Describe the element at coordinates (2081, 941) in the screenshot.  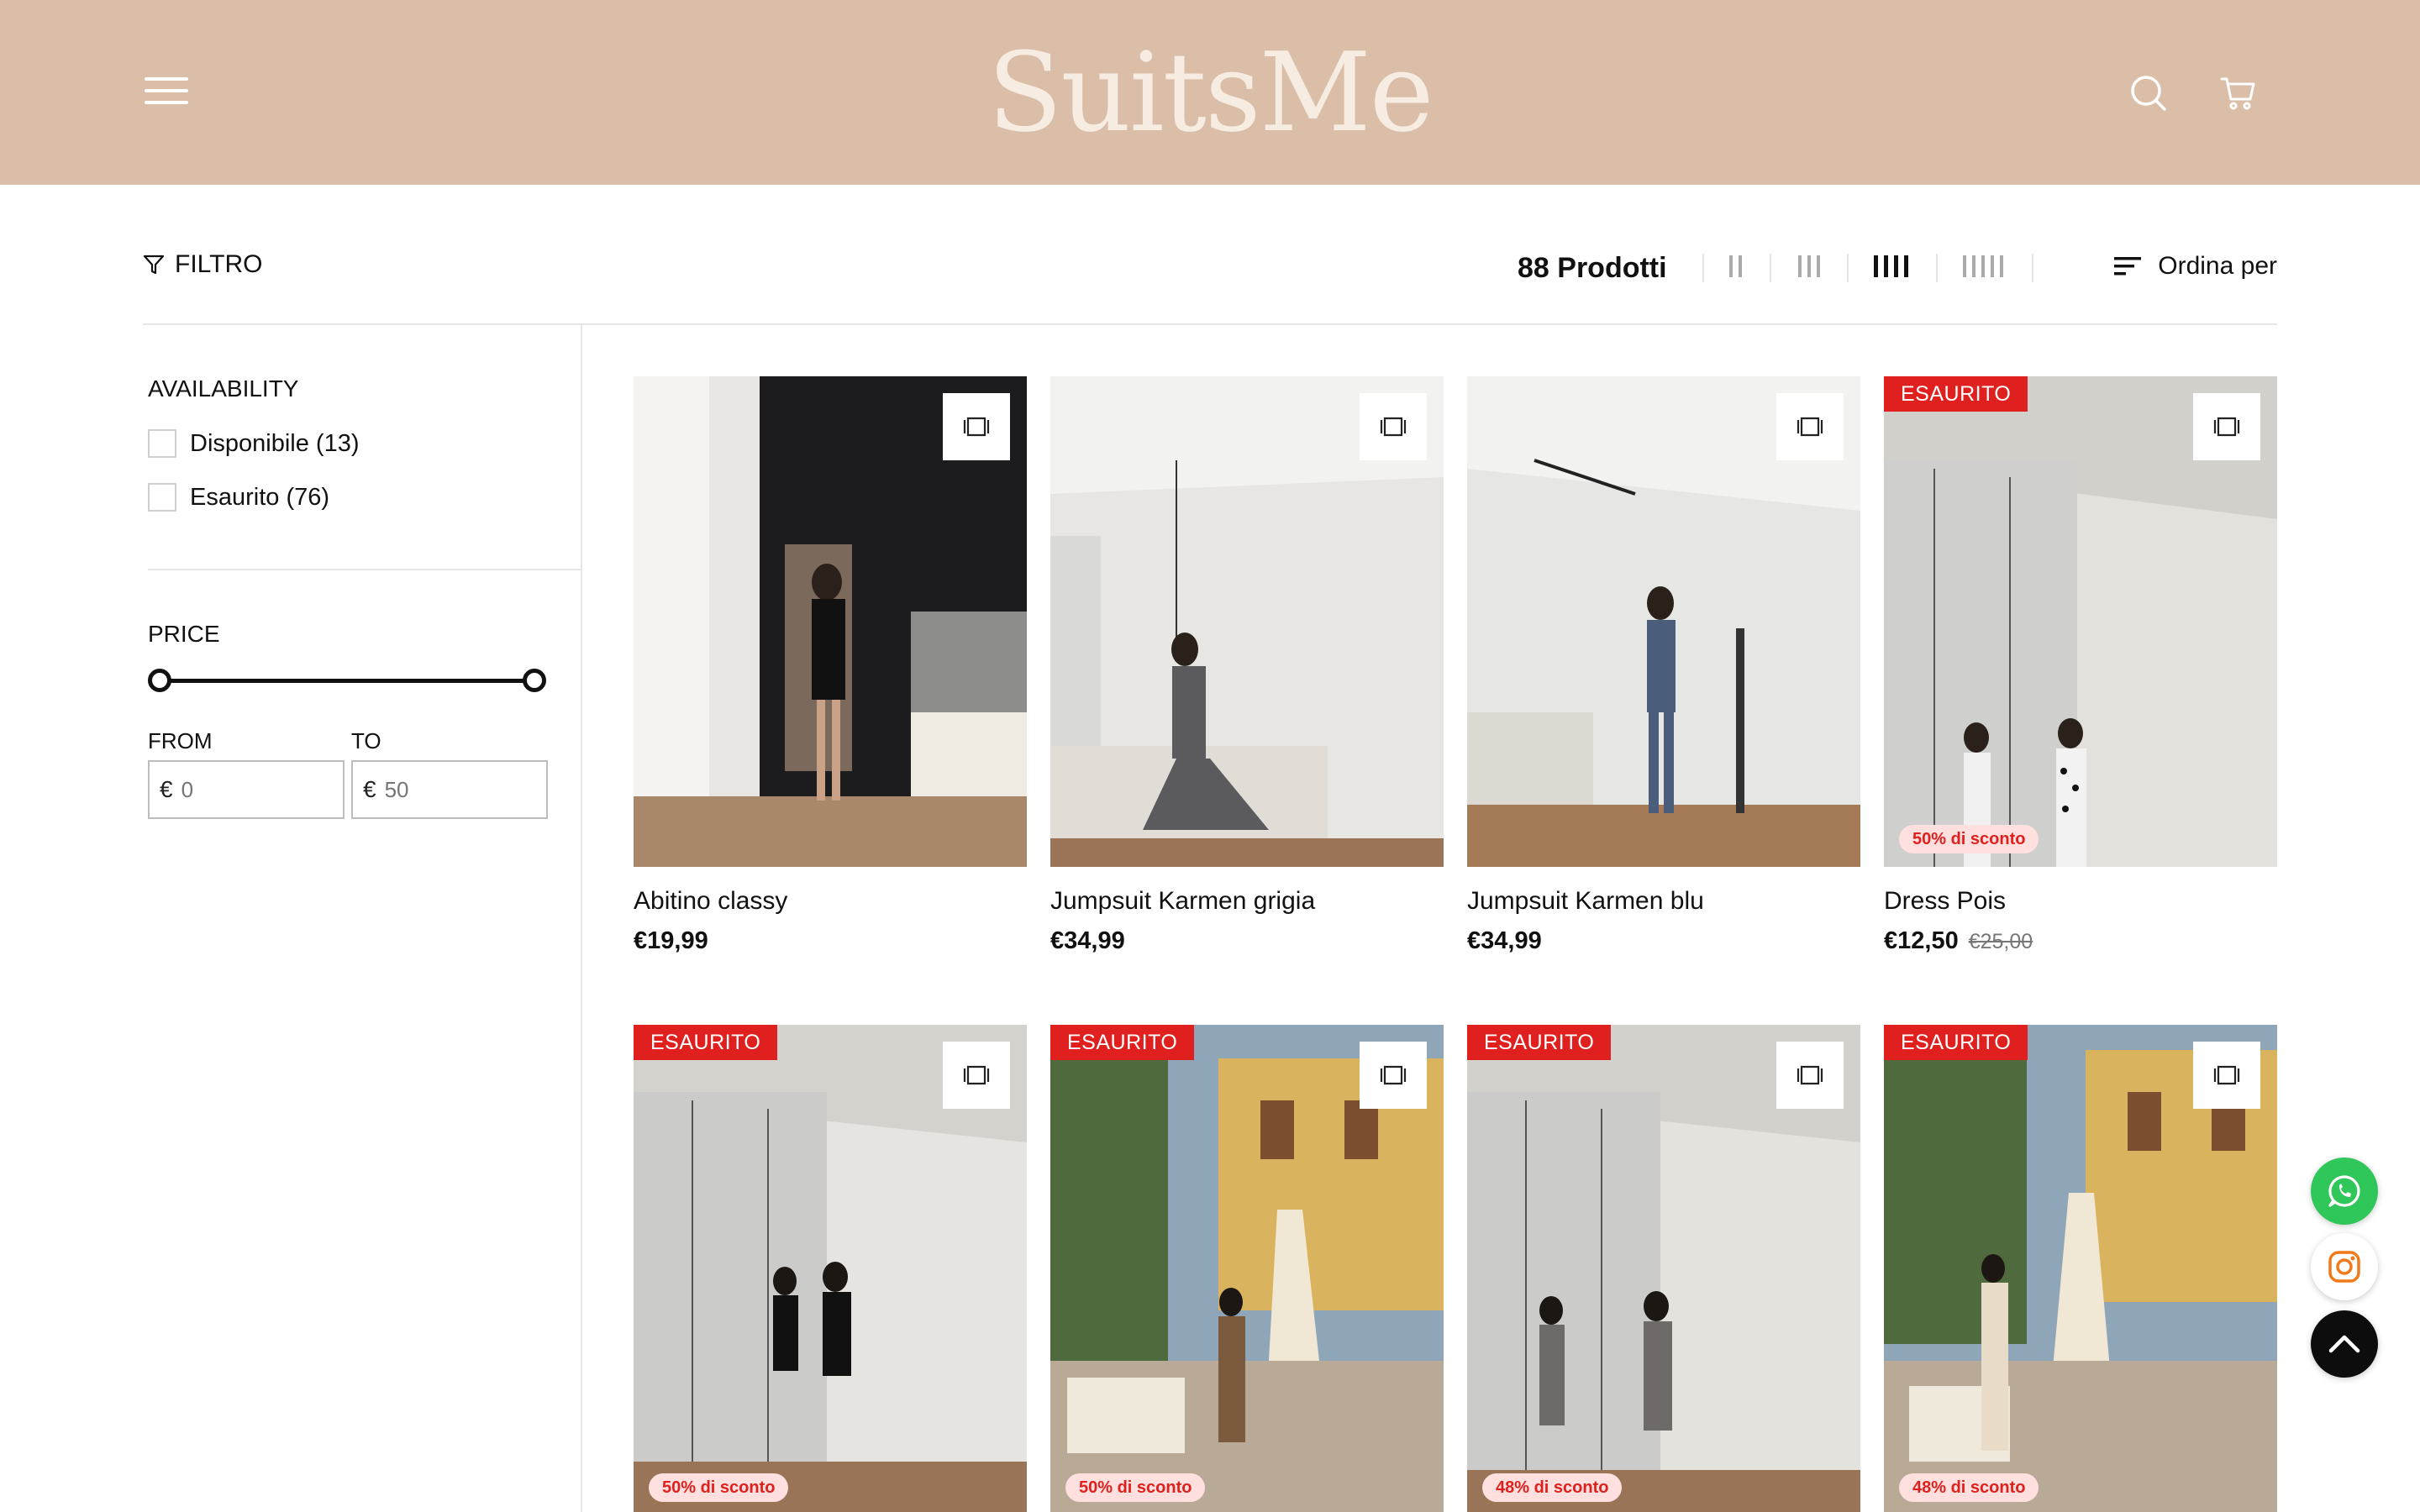
I see `product-price: €12,50 €25,00` at that location.